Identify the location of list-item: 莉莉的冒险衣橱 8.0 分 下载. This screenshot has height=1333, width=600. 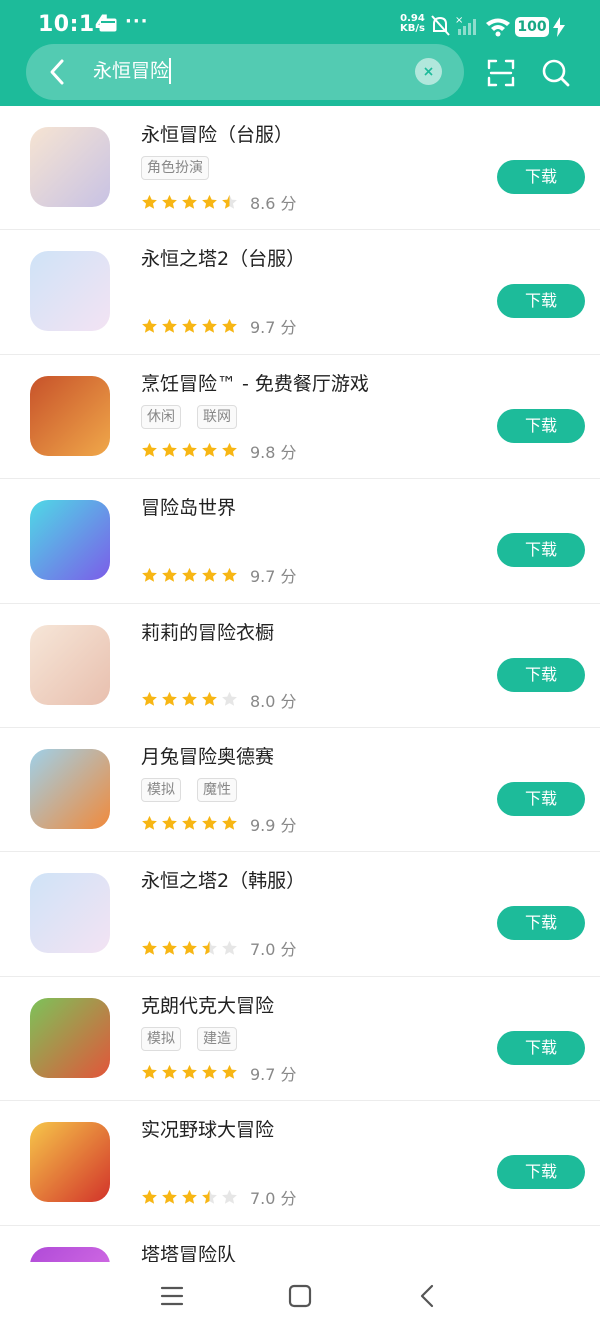
(300, 666).